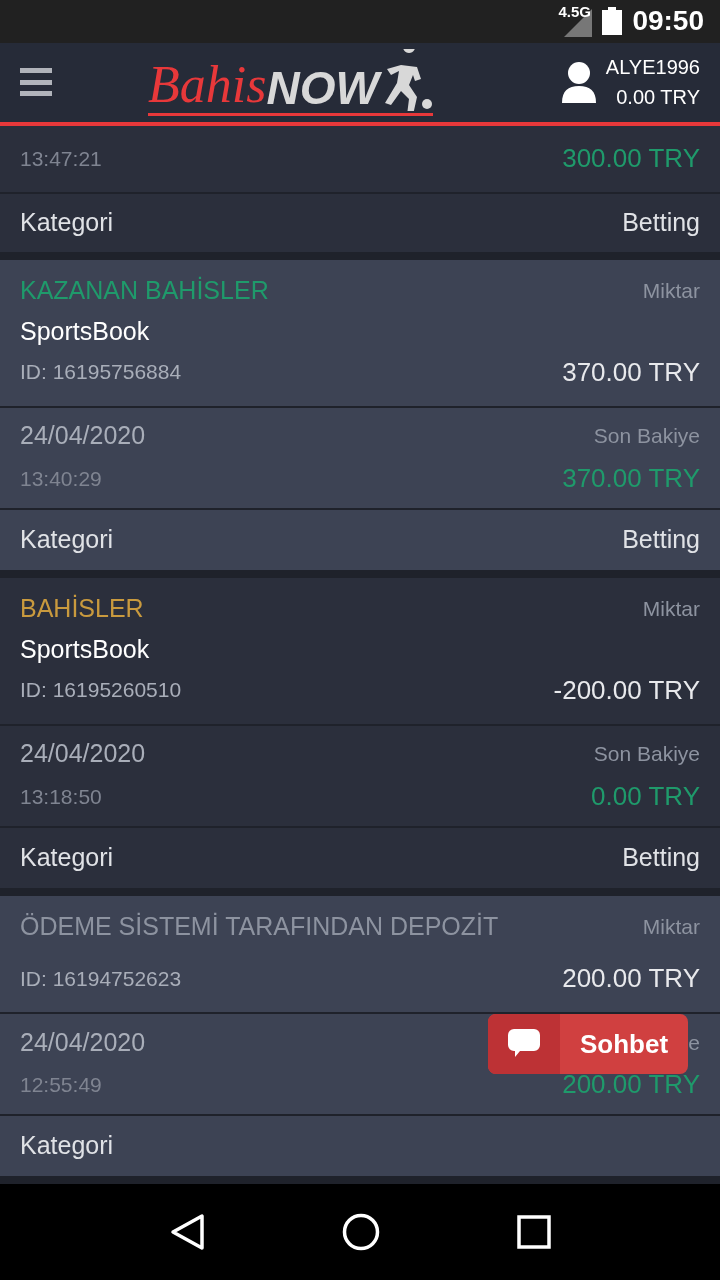 The height and width of the screenshot is (1280, 720). I want to click on balance-label: e, so click(694, 1042).